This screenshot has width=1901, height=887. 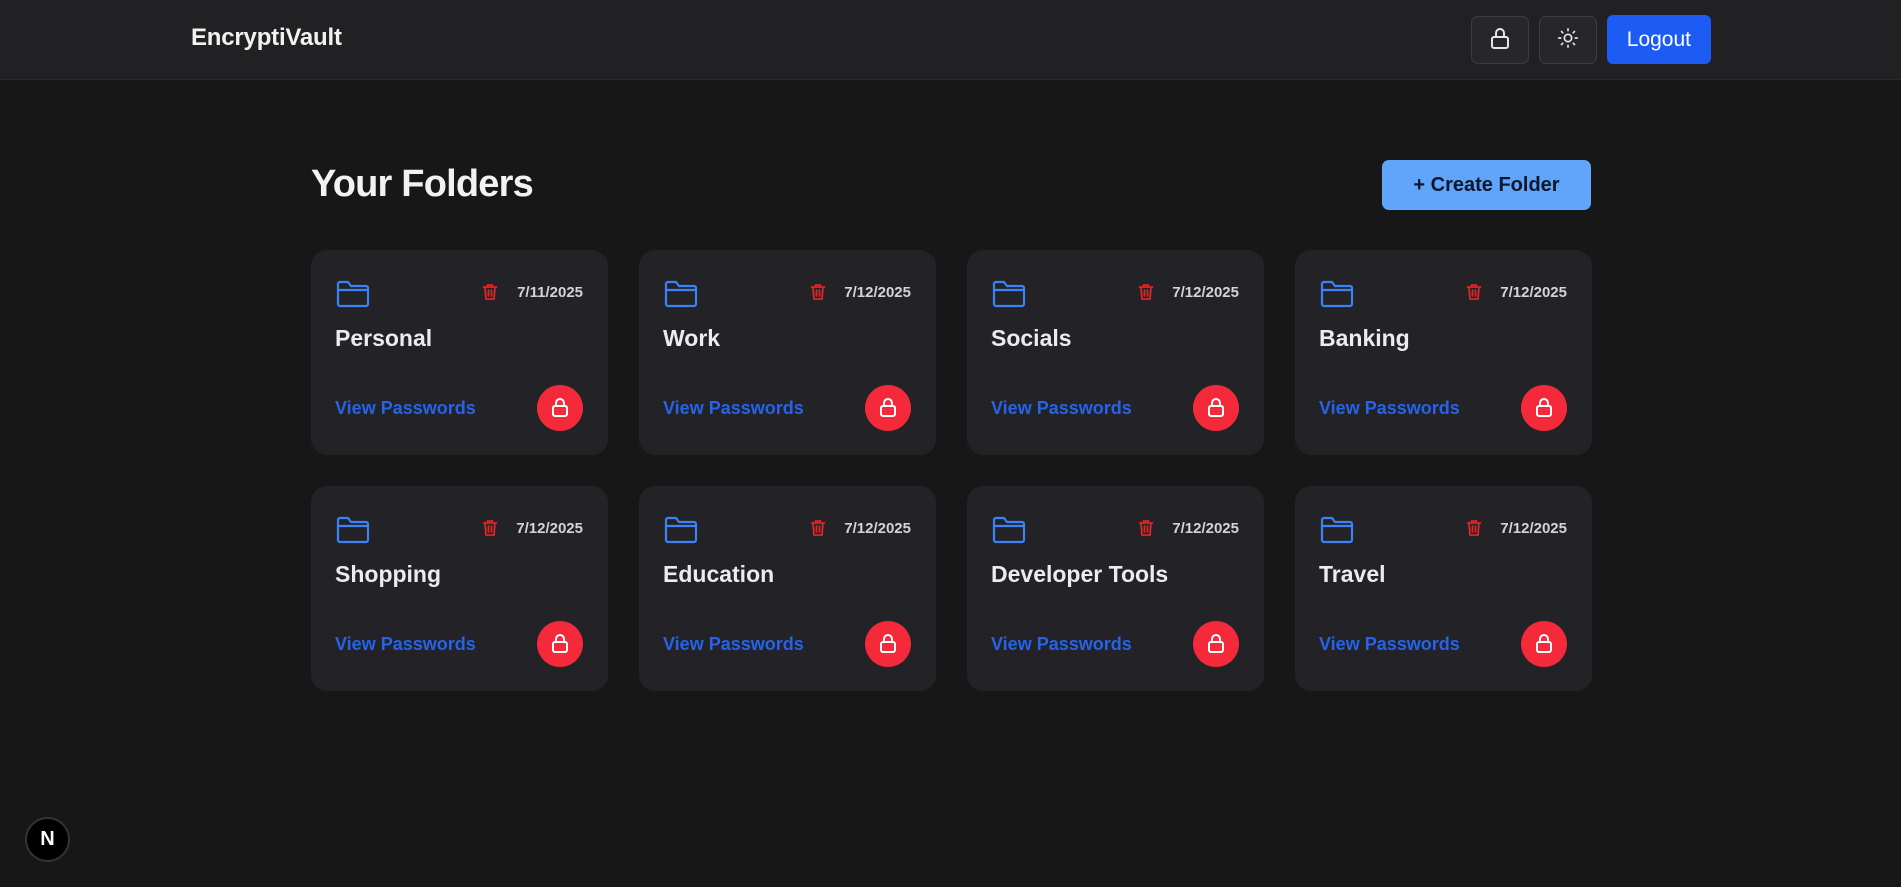 I want to click on brand-logo: EncryptiVault, so click(x=266, y=38).